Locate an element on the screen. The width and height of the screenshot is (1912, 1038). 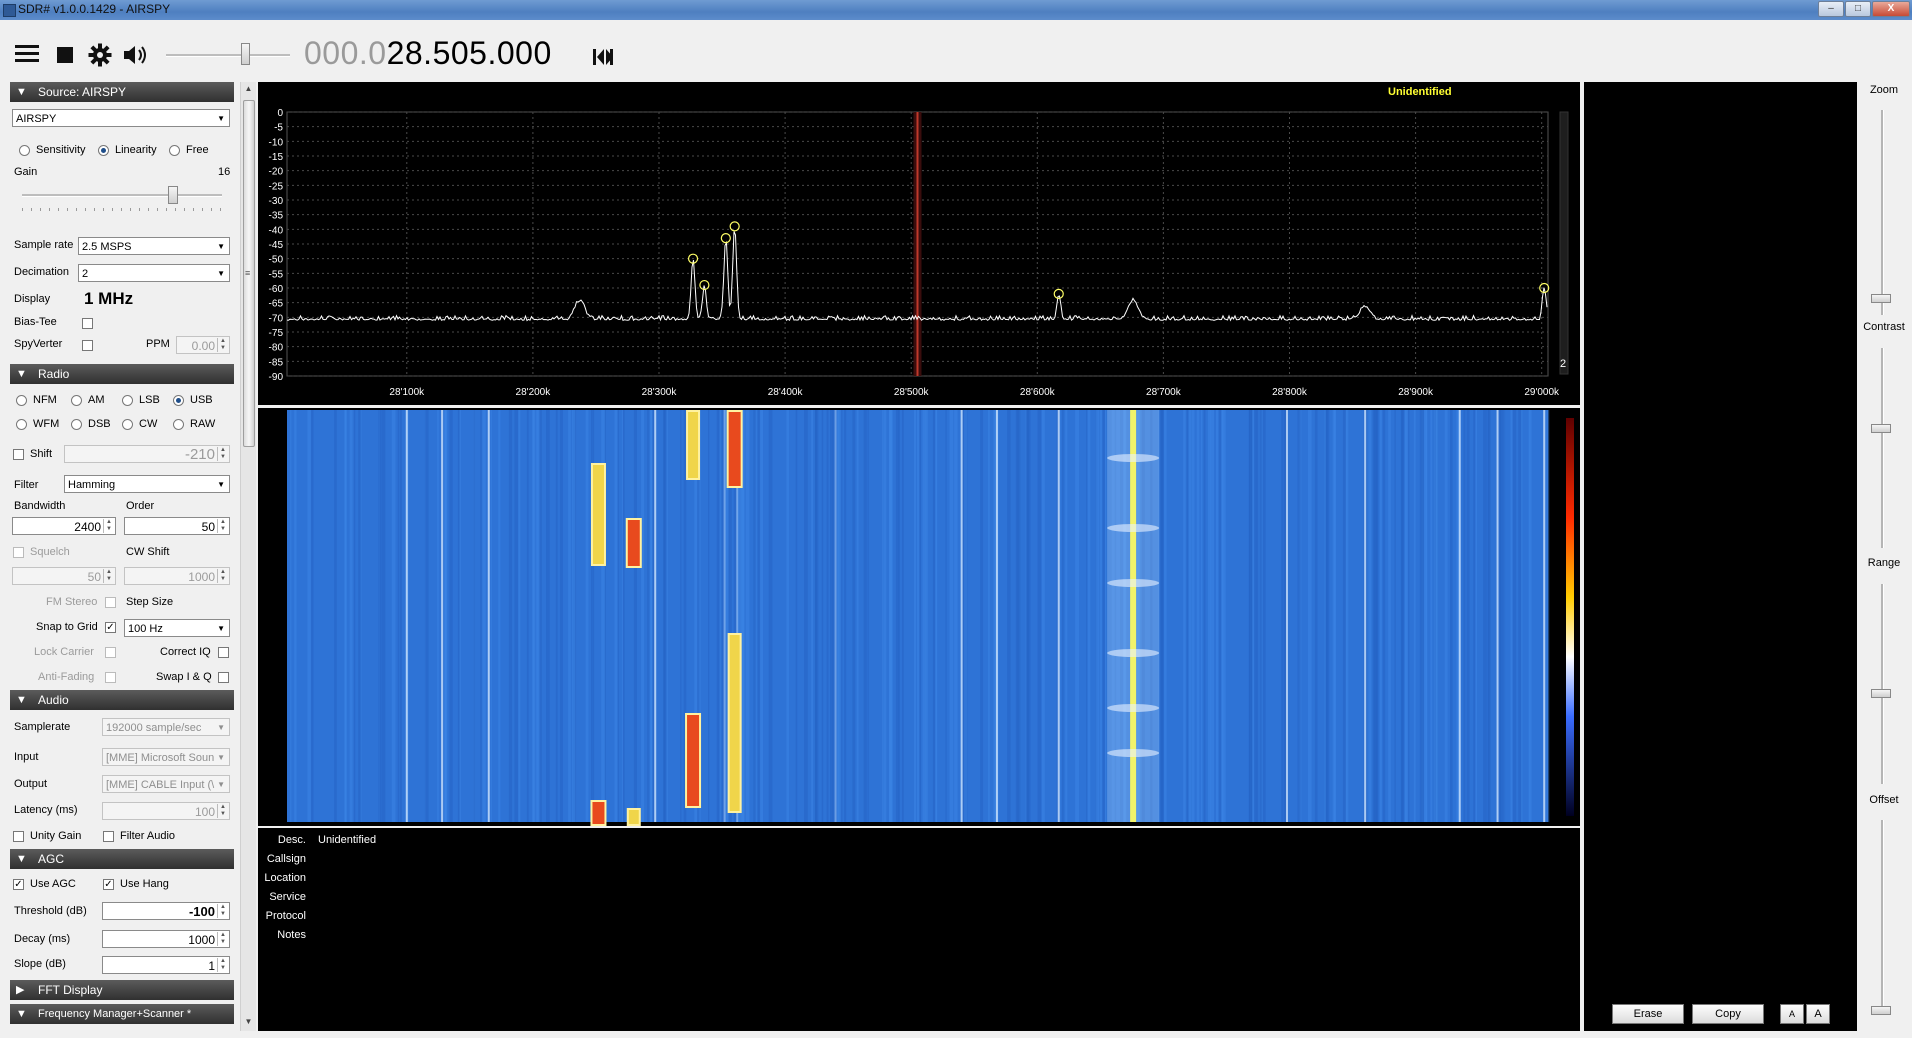
threshold-label: Threshold (dB) is located at coordinates (50, 911).